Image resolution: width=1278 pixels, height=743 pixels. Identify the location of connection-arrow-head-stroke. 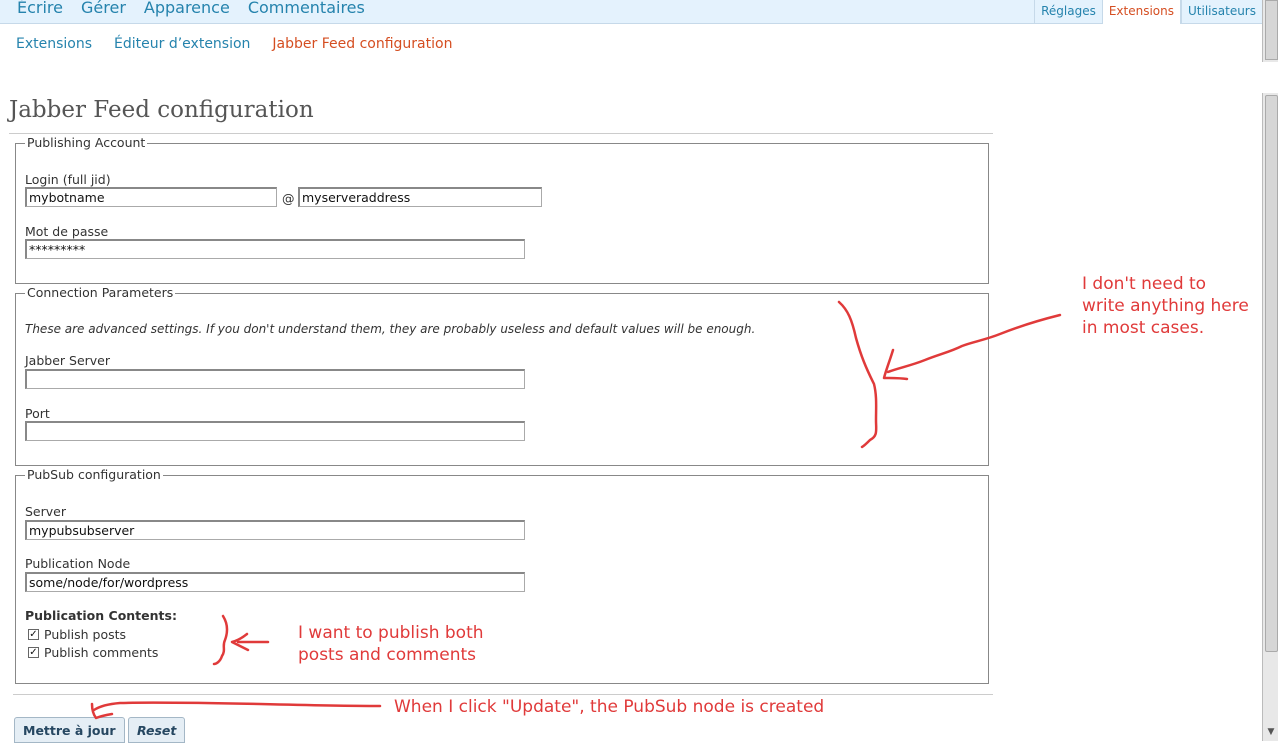
(895, 364).